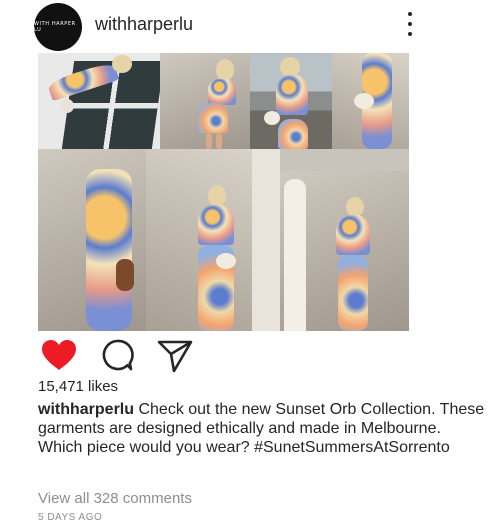  I want to click on send-icon, so click(175, 356).